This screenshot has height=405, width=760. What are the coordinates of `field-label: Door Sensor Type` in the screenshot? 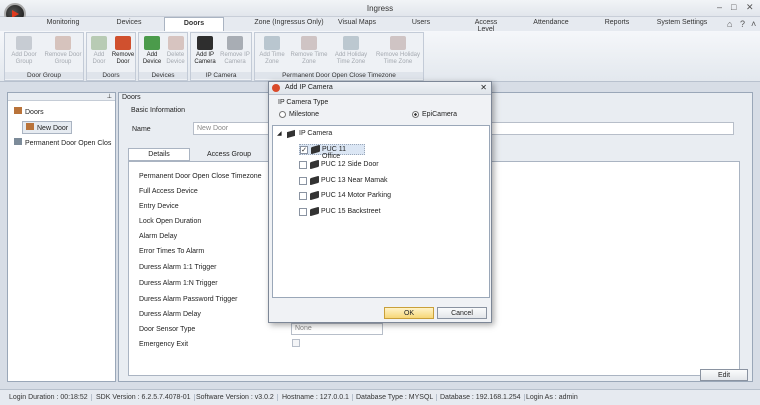 It's located at (167, 329).